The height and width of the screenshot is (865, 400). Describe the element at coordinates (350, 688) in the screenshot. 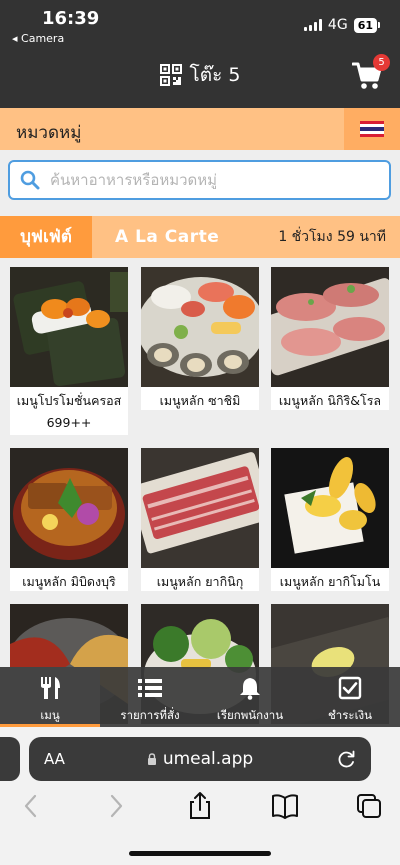

I see `checkbox-icon` at that location.